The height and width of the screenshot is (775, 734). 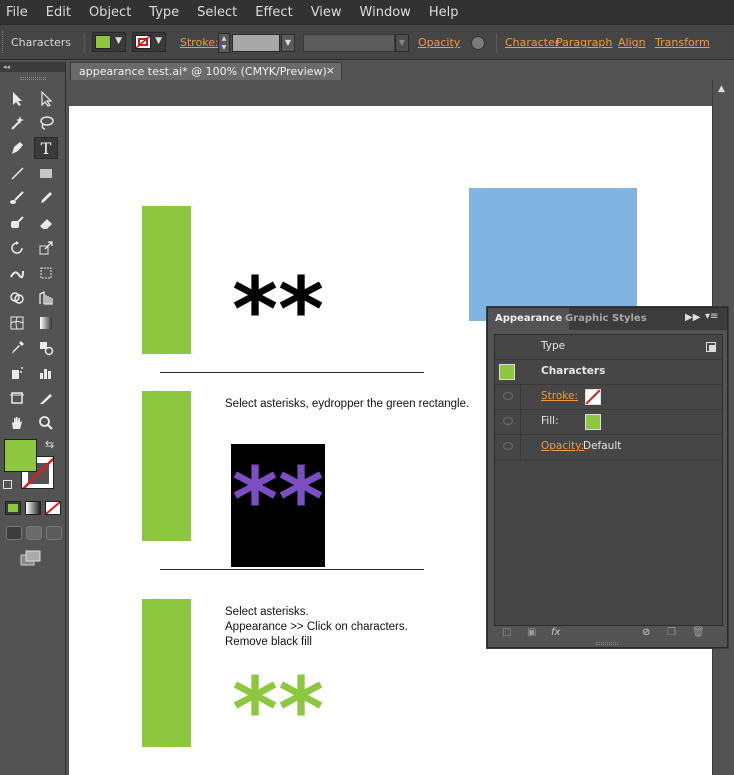 I want to click on instruction-line-2: Appearance >> Click on characters., so click(x=316, y=627).